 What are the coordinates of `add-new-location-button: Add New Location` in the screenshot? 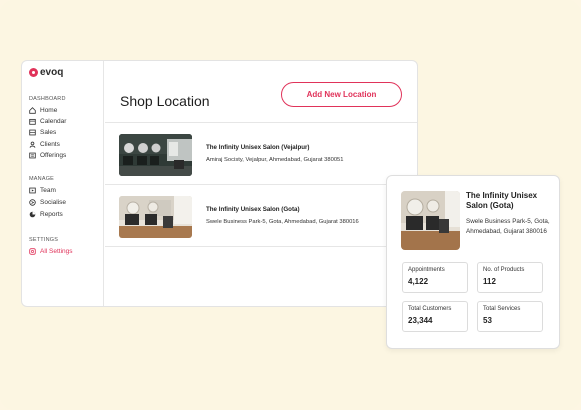 It's located at (341, 94).